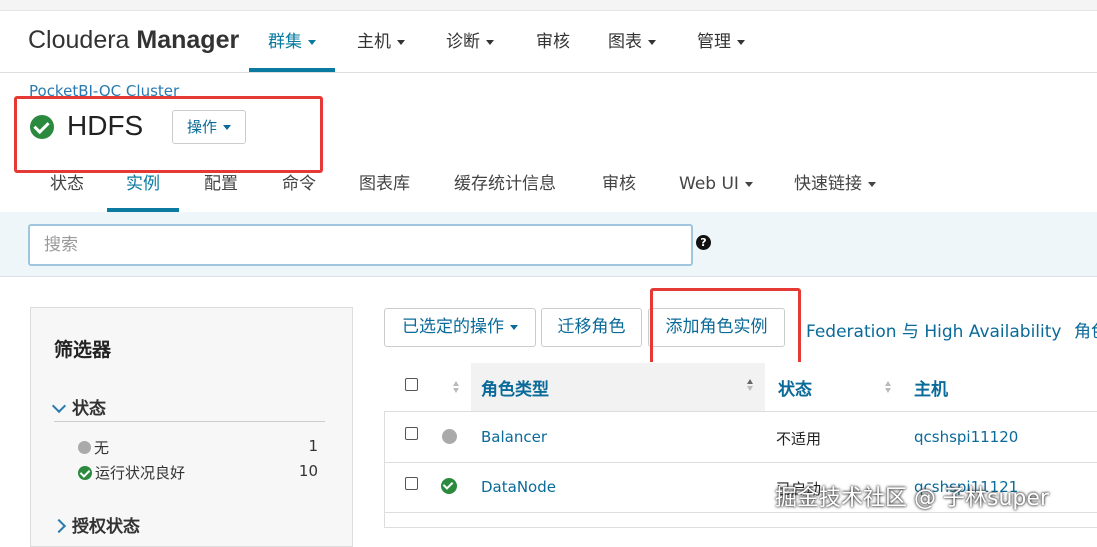  What do you see at coordinates (313, 446) in the screenshot?
I see `filter-count: 1` at bounding box center [313, 446].